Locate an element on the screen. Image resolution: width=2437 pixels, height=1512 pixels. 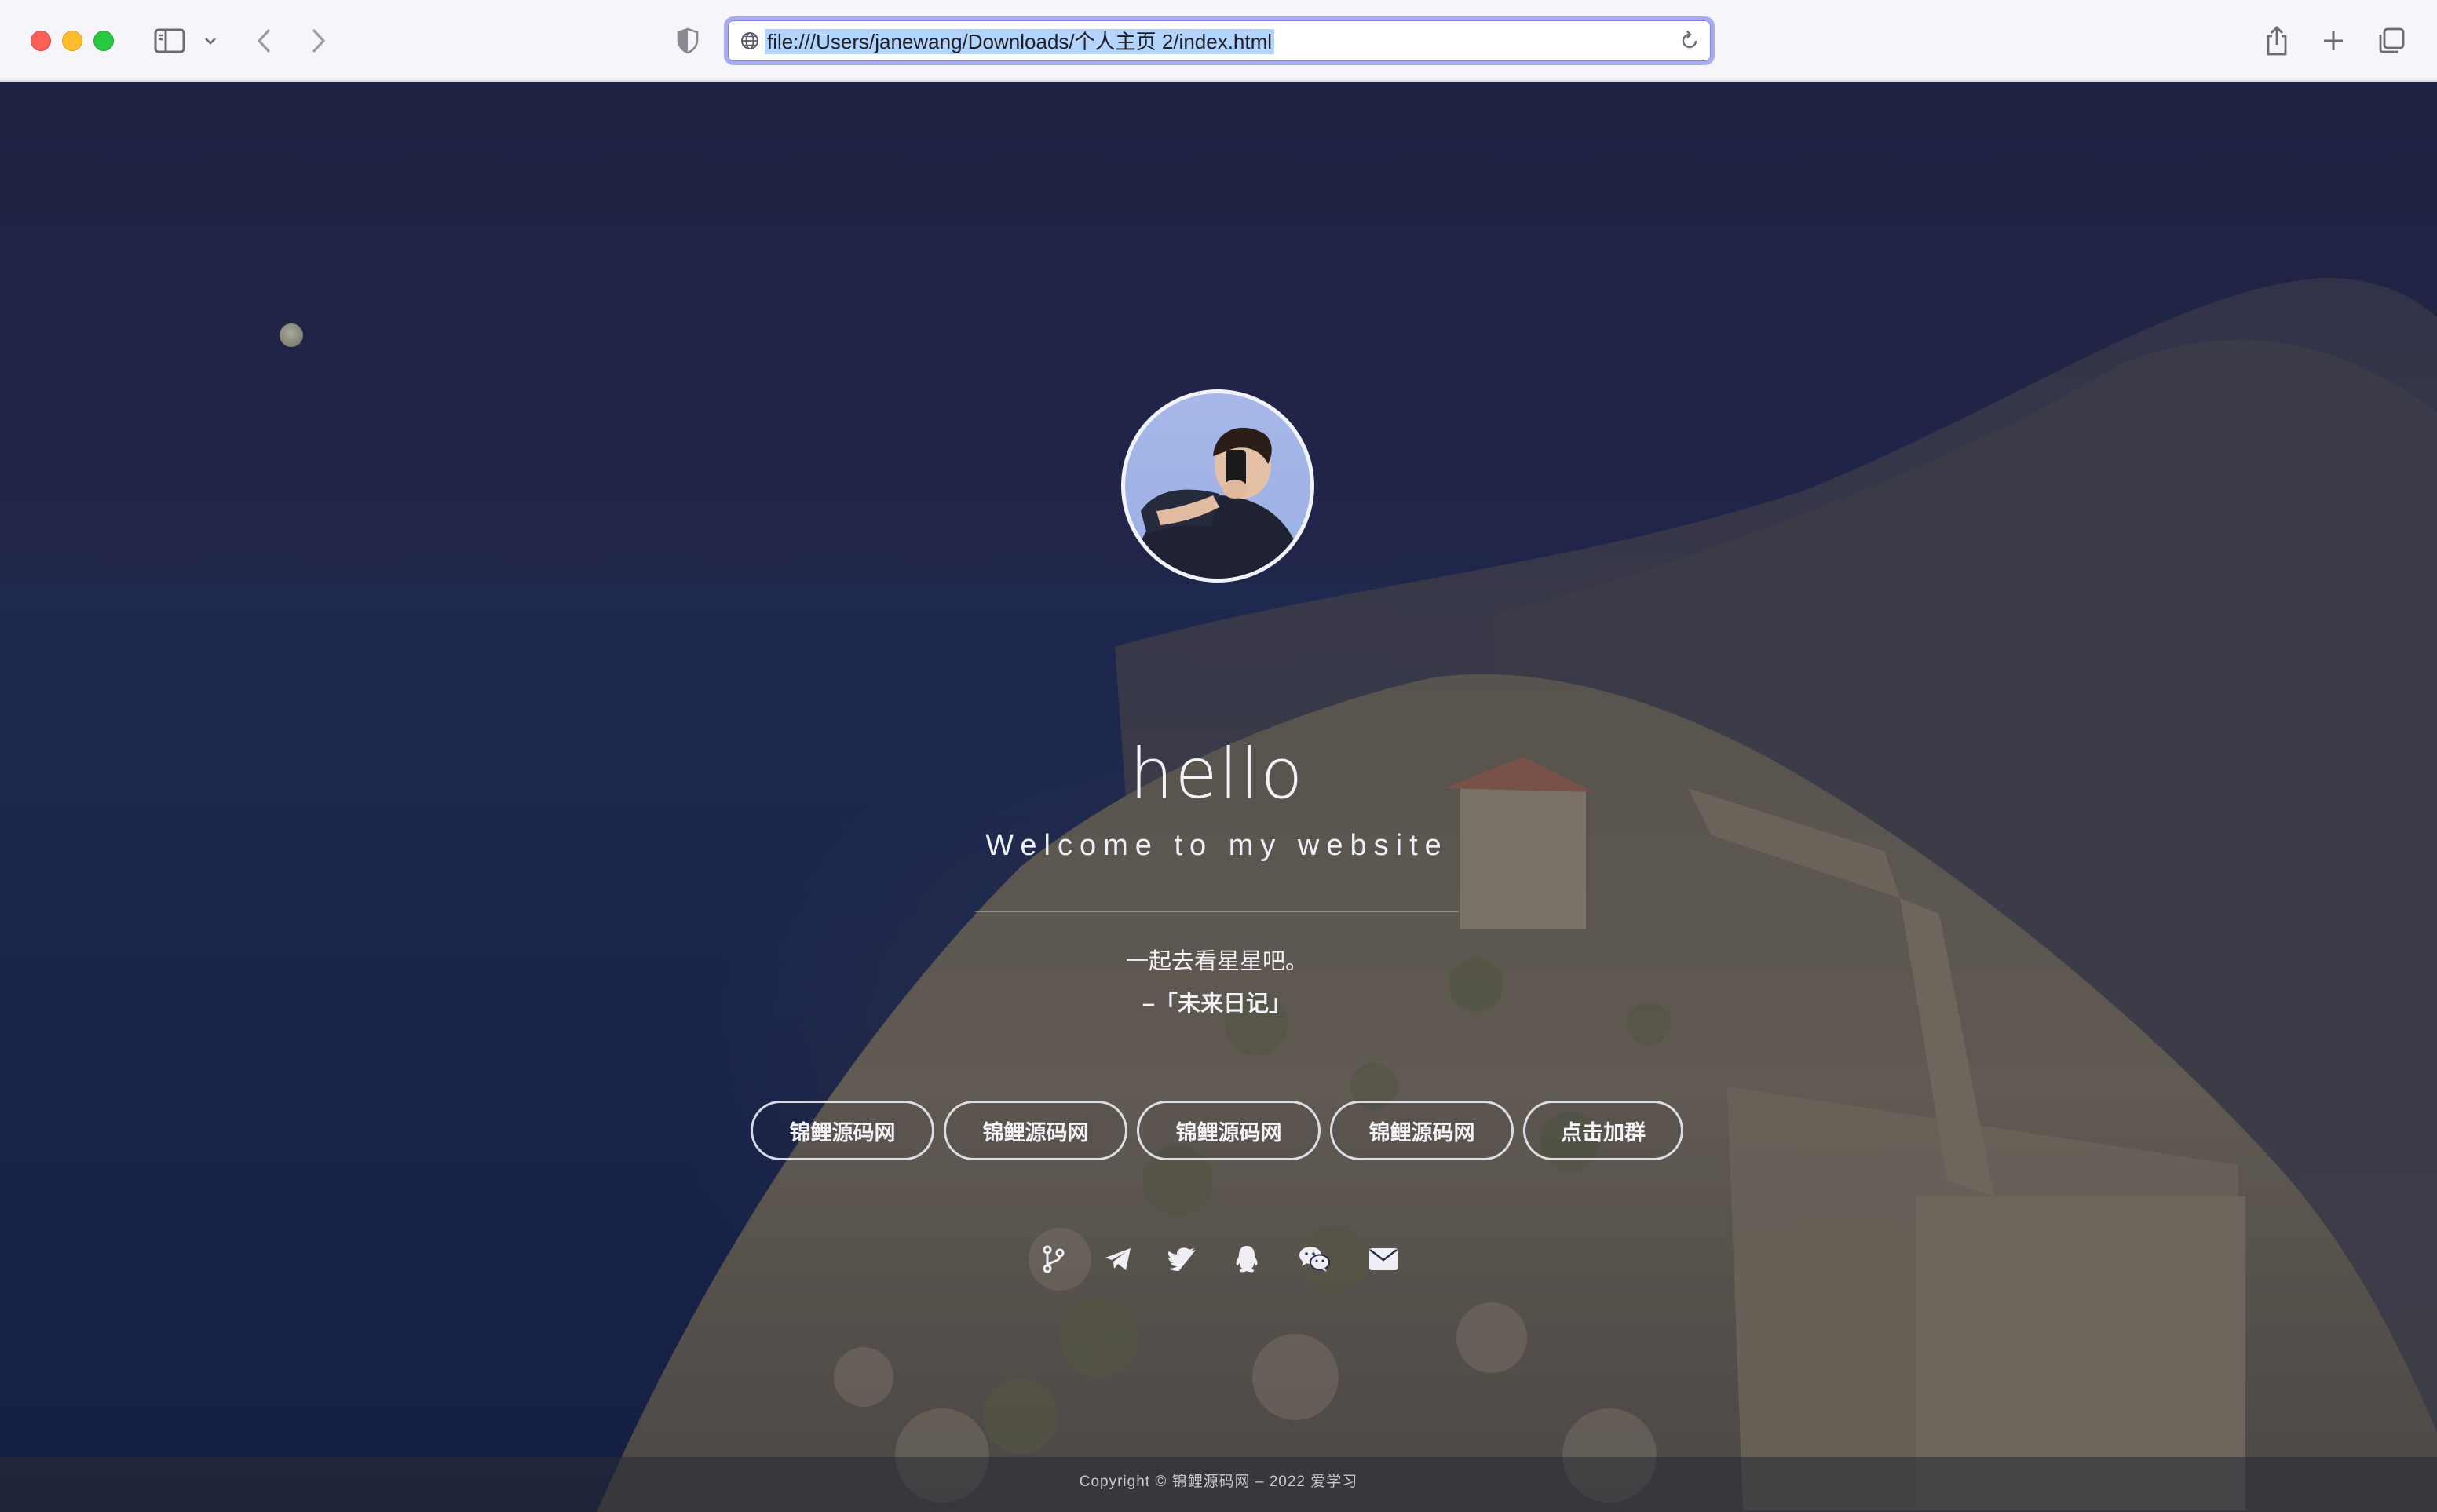
telegram-icon is located at coordinates (1118, 1259).